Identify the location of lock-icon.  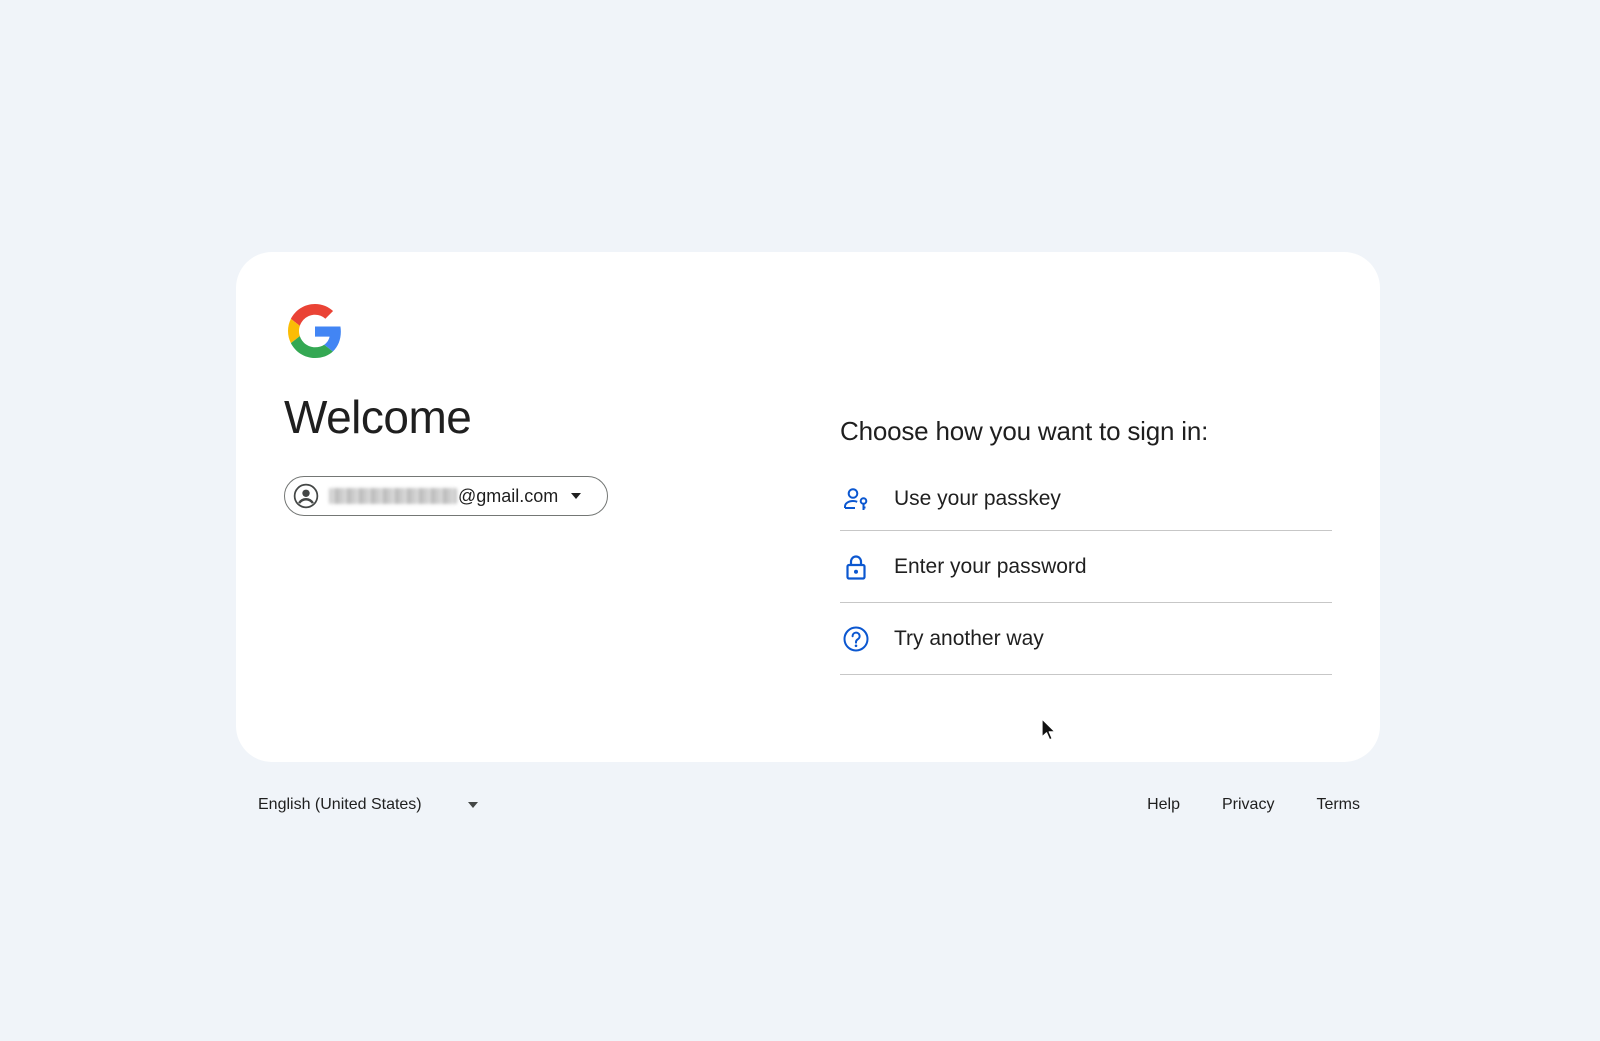
(856, 567).